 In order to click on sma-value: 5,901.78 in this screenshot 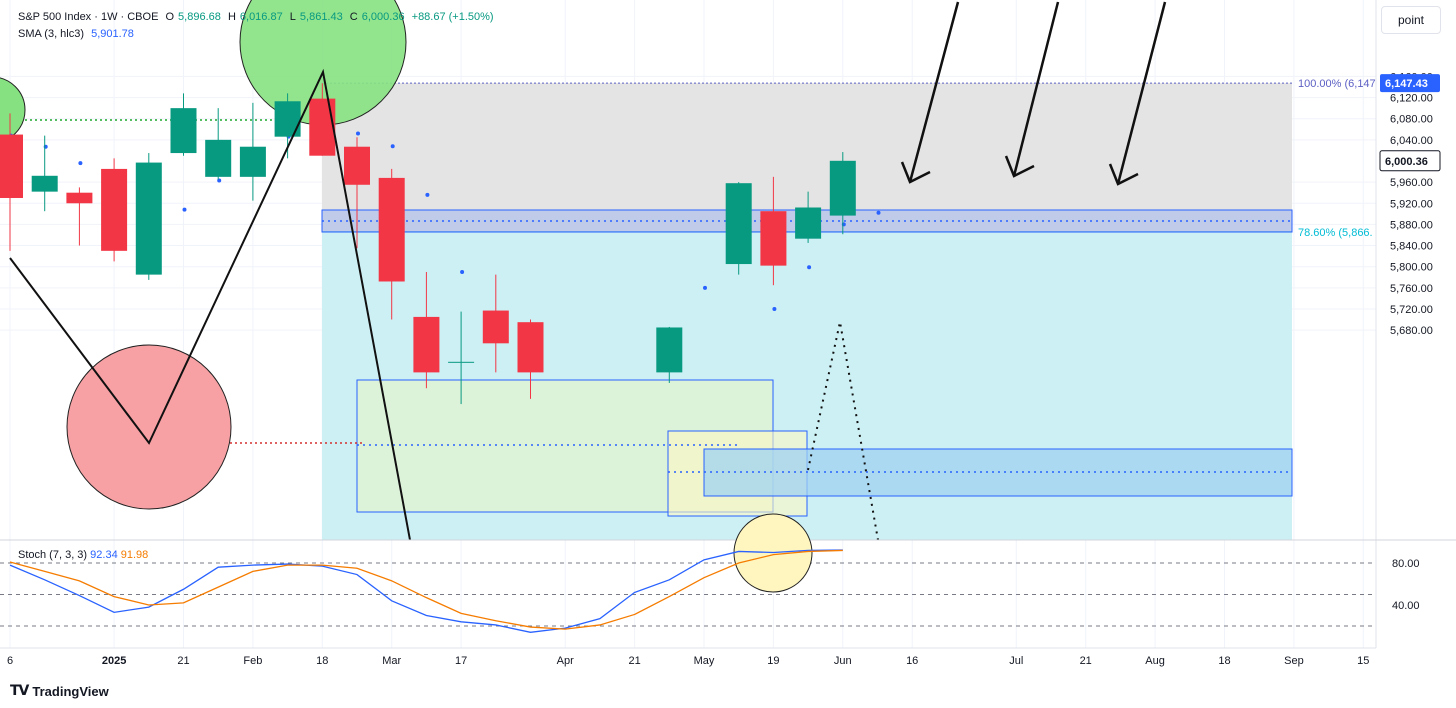, I will do `click(112, 34)`.